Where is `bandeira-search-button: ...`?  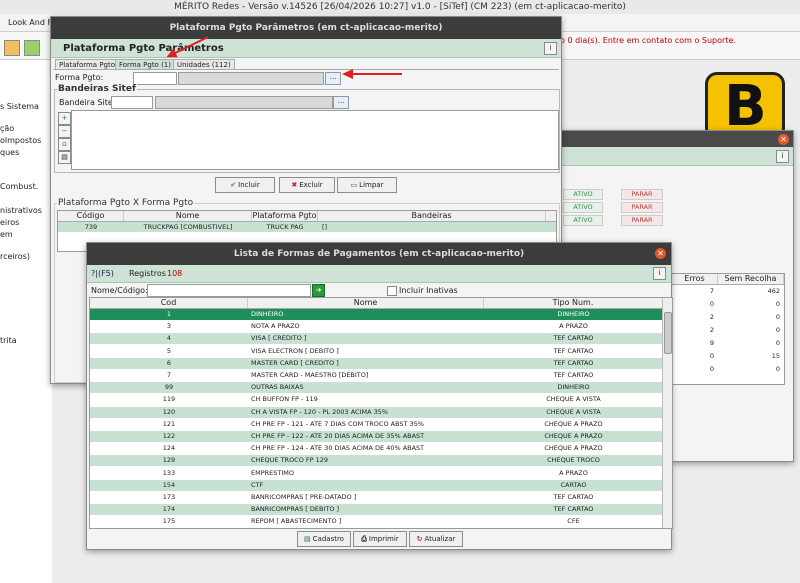 bandeira-search-button: ... is located at coordinates (341, 102).